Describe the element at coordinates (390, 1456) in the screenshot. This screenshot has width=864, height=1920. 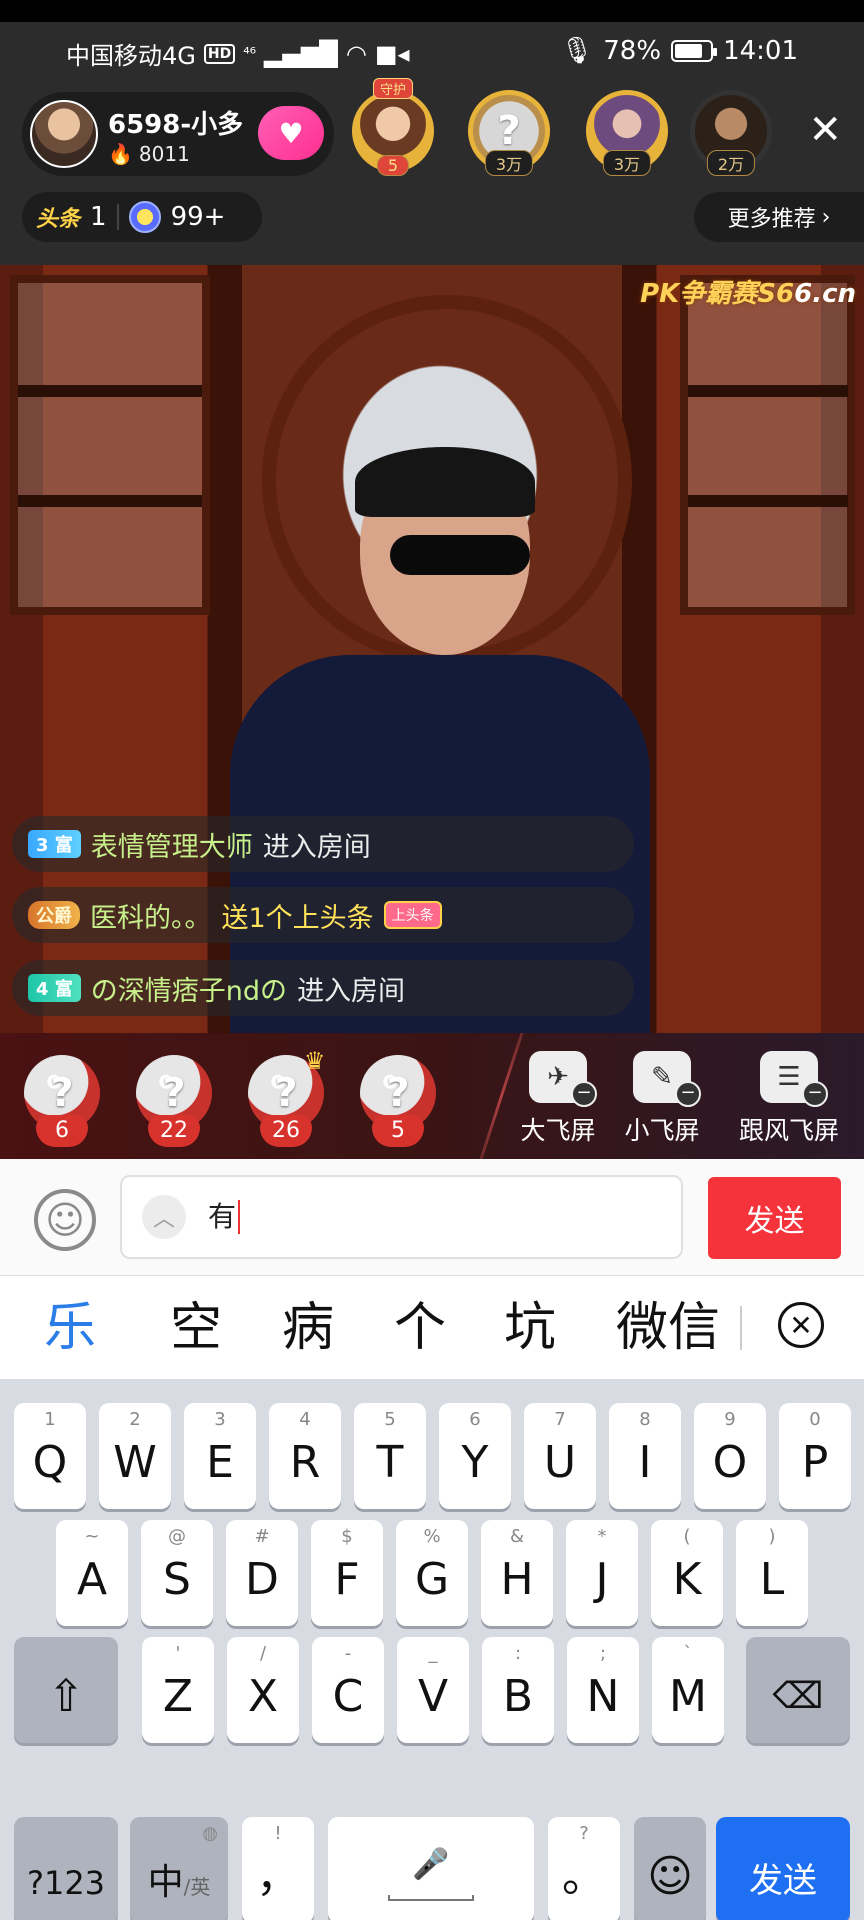
I see `key-t: 5T` at that location.